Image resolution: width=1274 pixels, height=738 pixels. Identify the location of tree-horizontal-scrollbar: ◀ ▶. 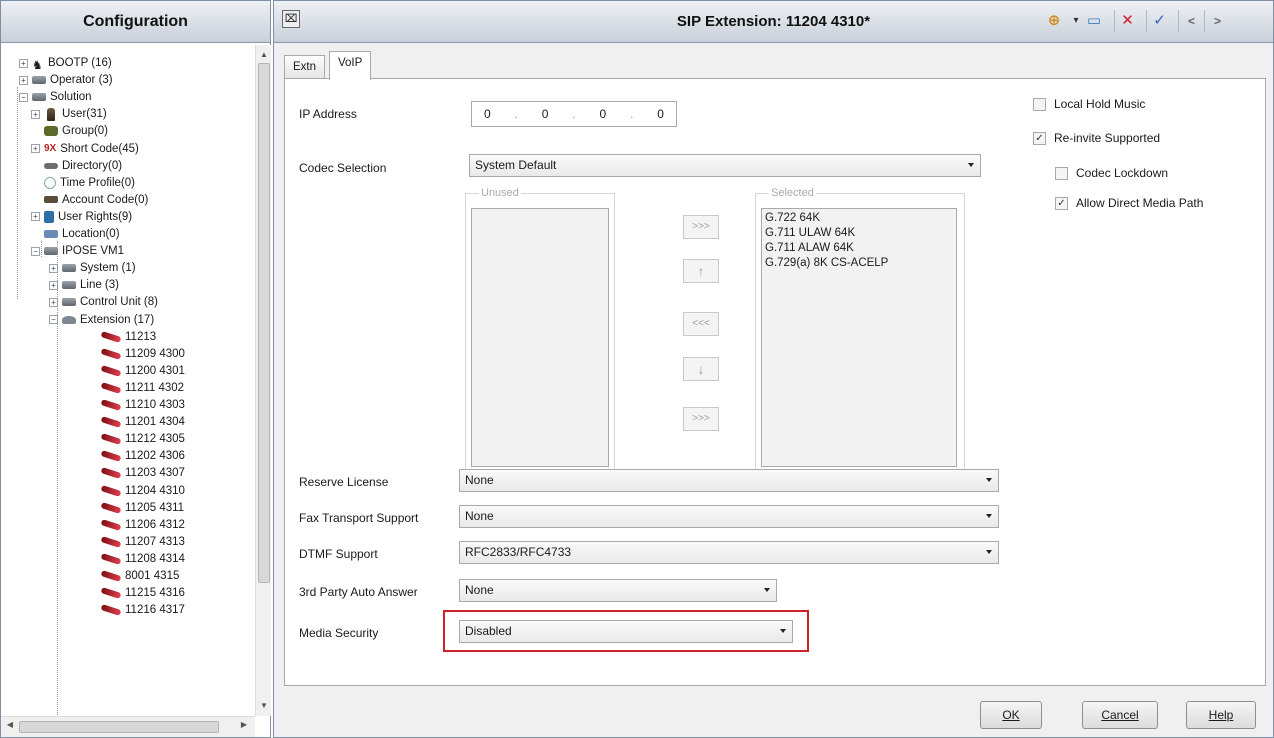
(128, 726).